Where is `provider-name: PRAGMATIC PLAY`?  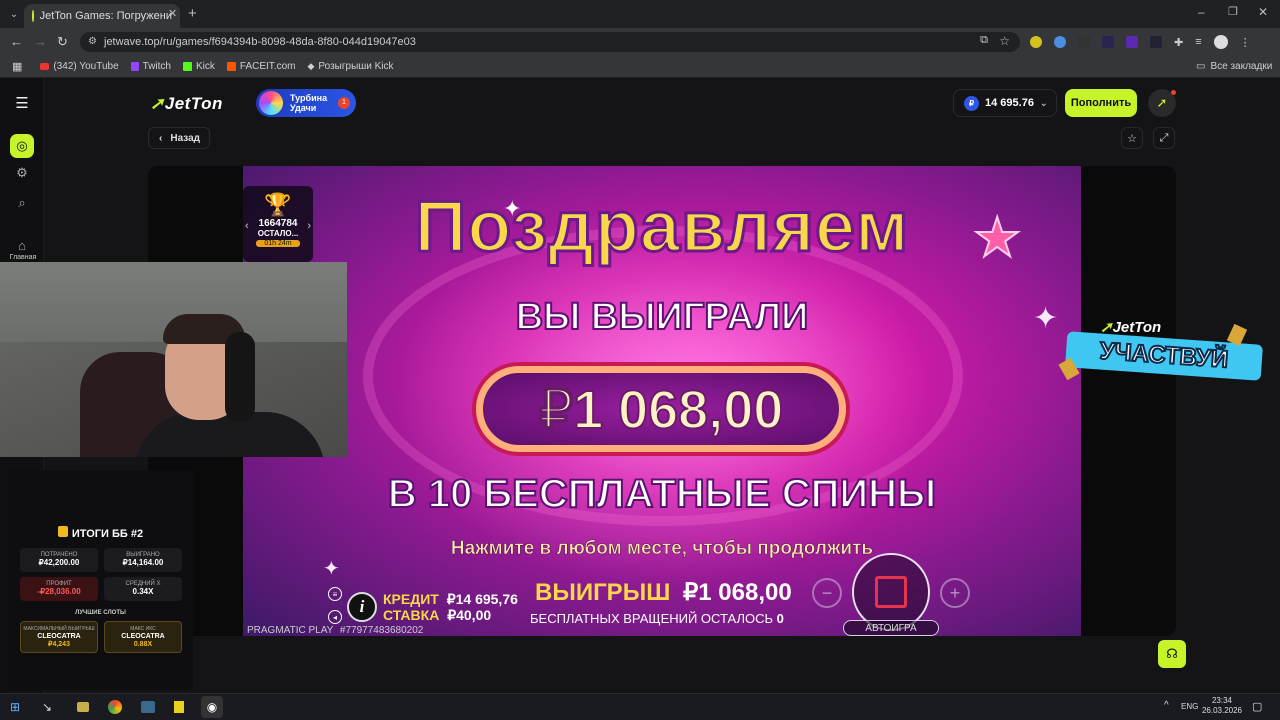
provider-name: PRAGMATIC PLAY is located at coordinates (290, 630).